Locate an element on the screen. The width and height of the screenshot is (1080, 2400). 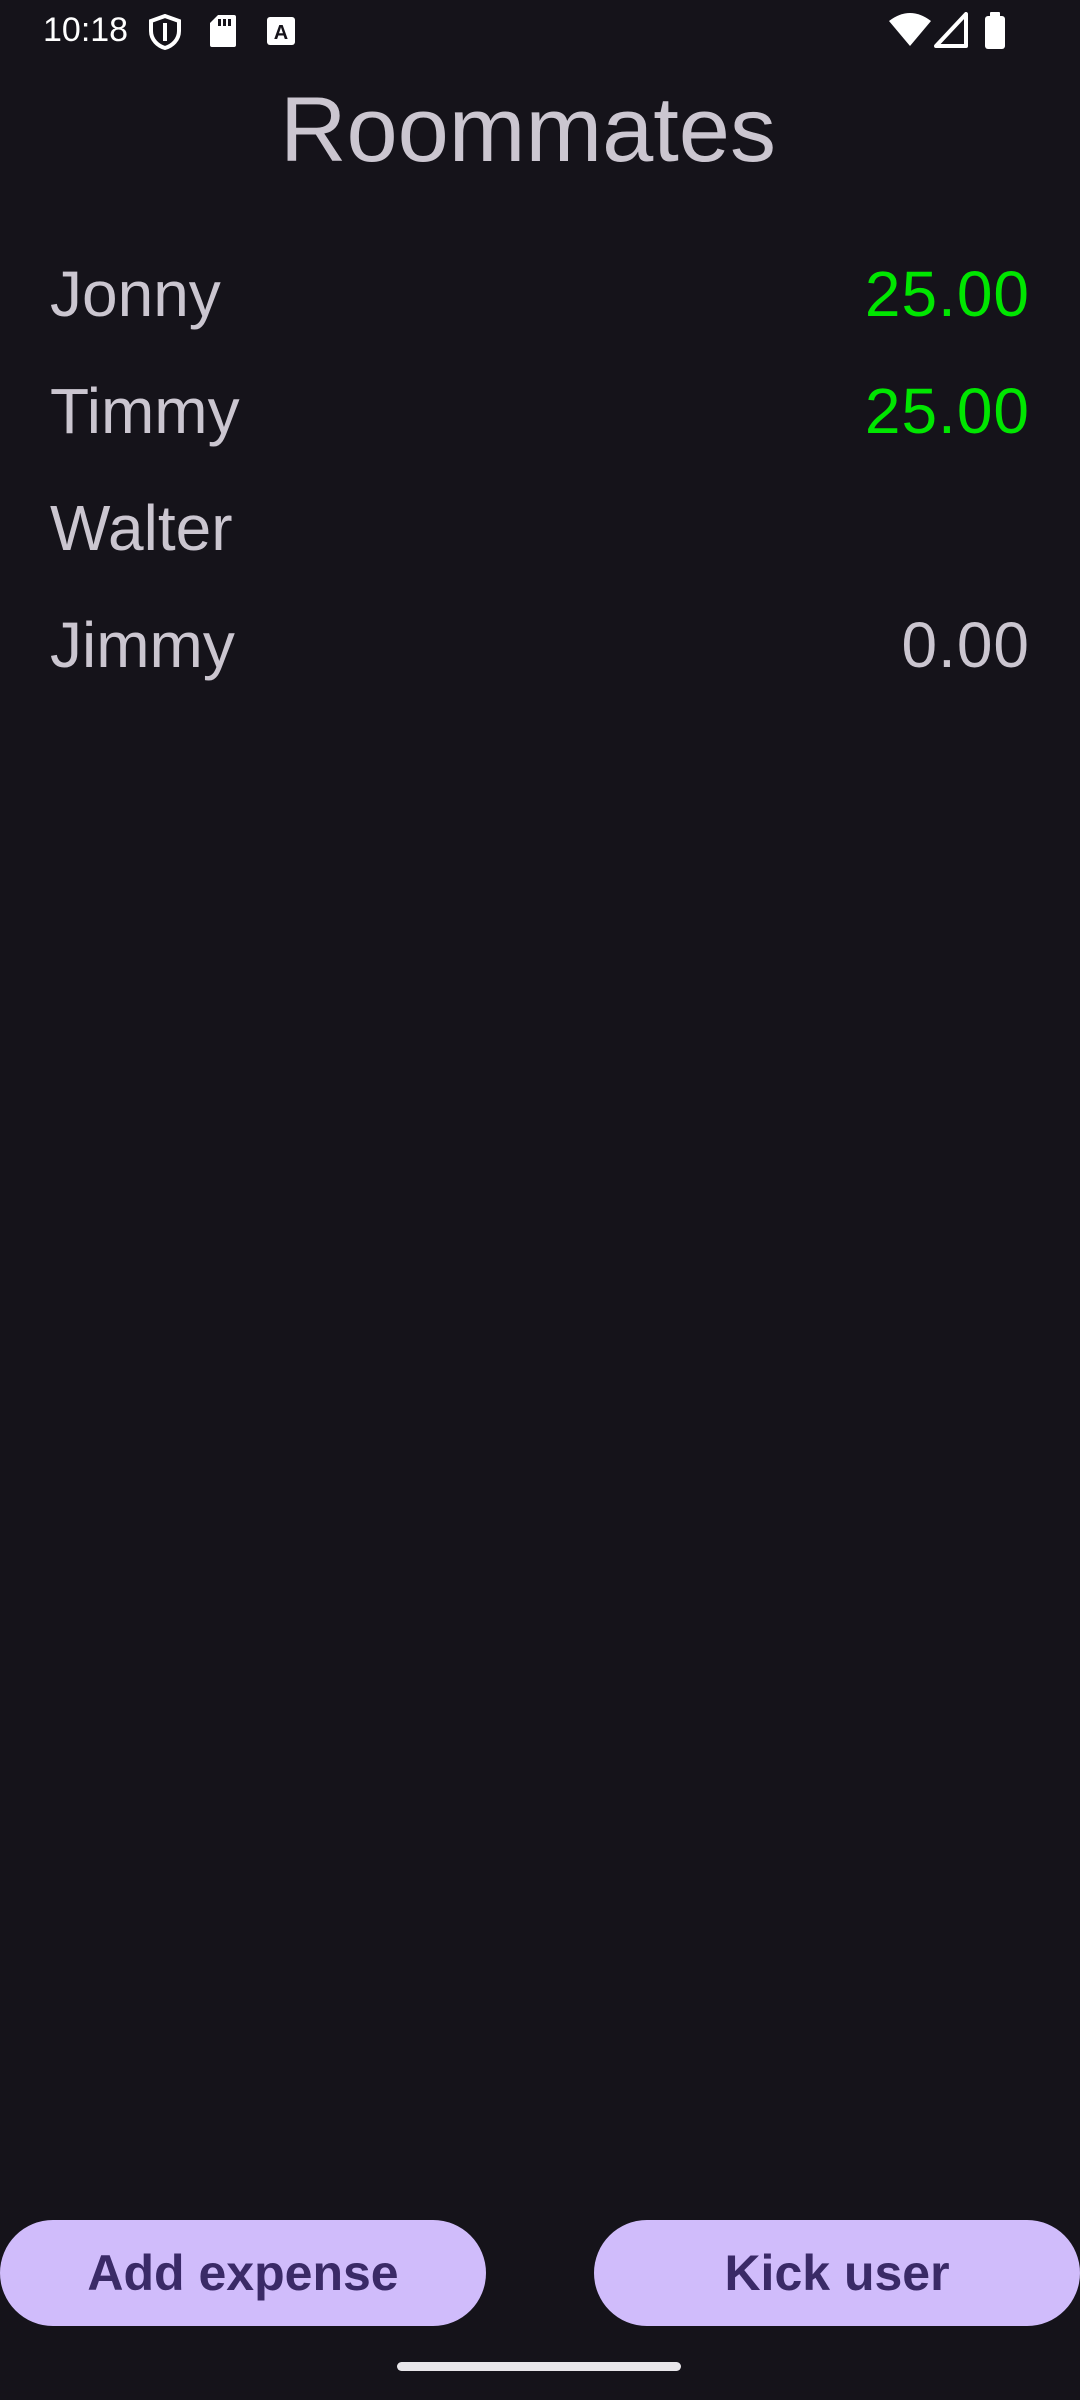
roommate-name: Jonny is located at coordinates (135, 293).